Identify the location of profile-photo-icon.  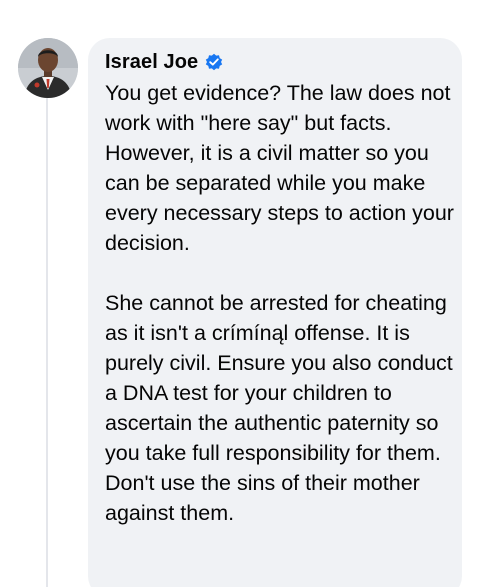
(48, 68).